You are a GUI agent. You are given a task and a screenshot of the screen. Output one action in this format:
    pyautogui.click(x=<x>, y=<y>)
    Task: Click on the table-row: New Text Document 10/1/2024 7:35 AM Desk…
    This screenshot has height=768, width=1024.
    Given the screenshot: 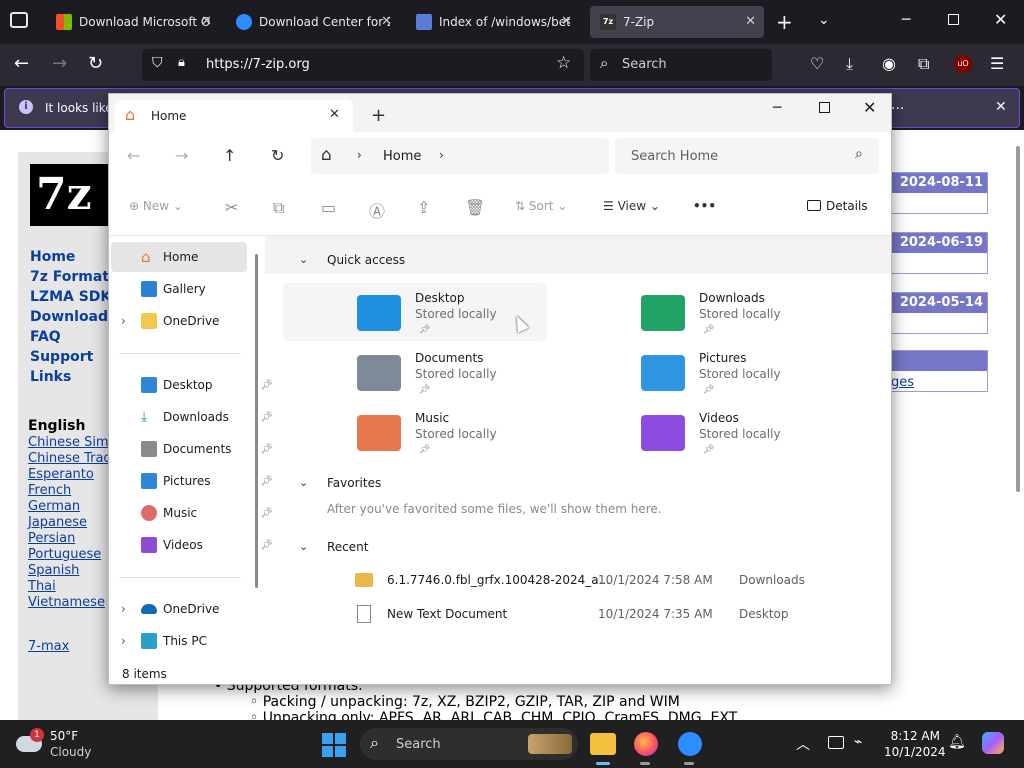 What is the action you would take?
    pyautogui.click(x=605, y=617)
    